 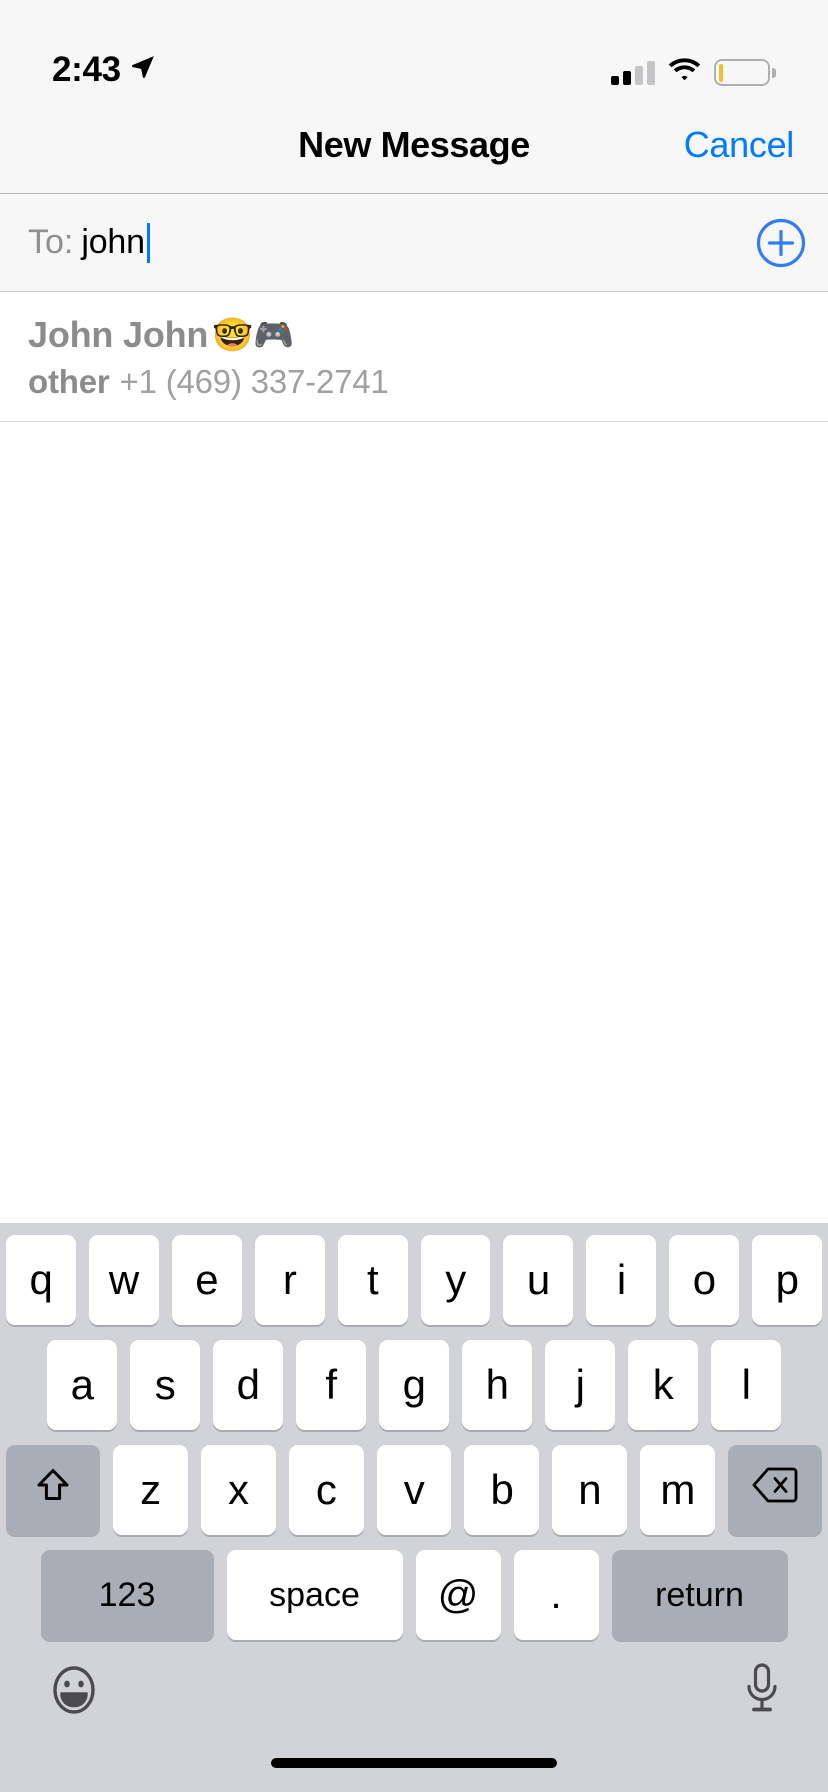 What do you see at coordinates (739, 145) in the screenshot?
I see `cancel-button: Cancel` at bounding box center [739, 145].